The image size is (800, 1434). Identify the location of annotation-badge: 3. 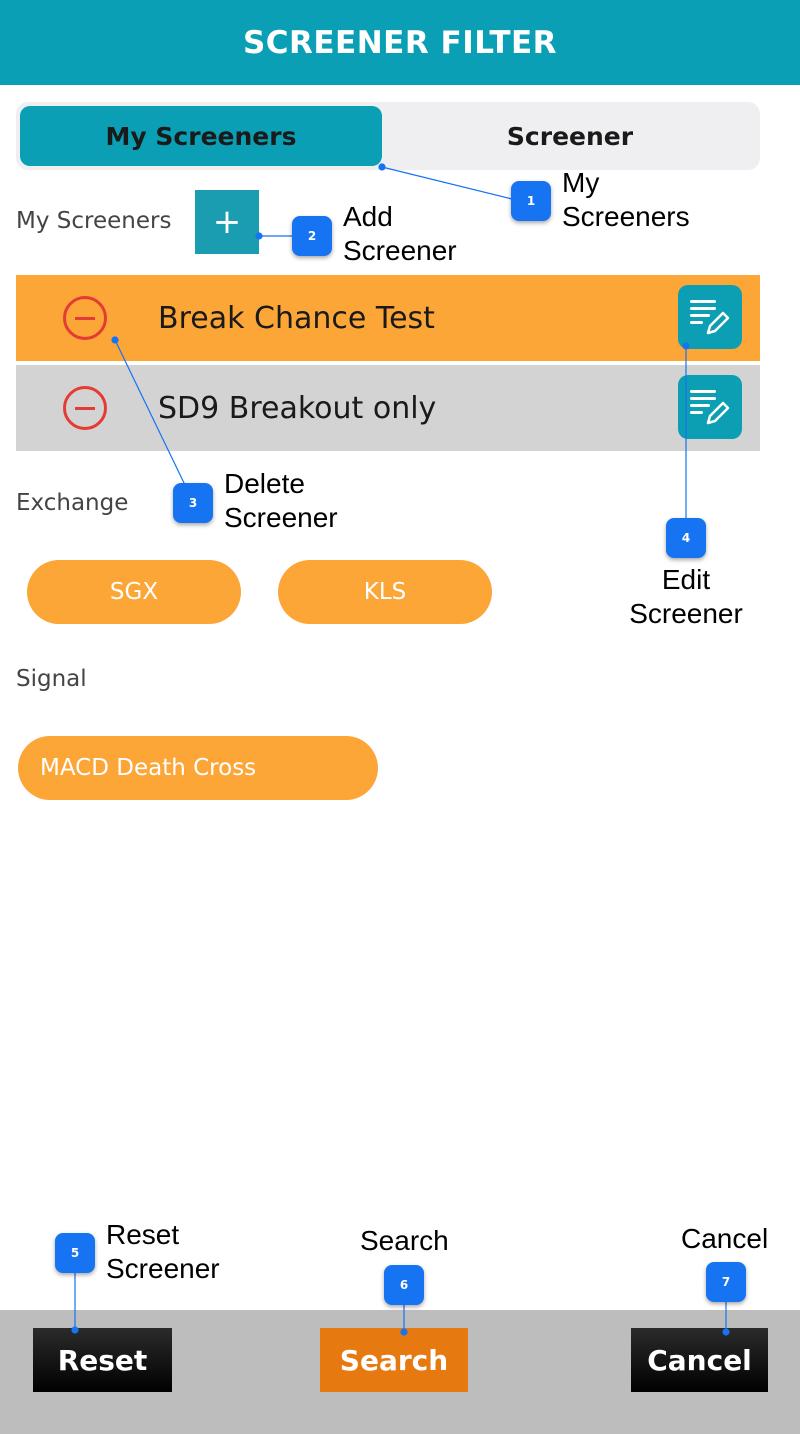
(193, 503).